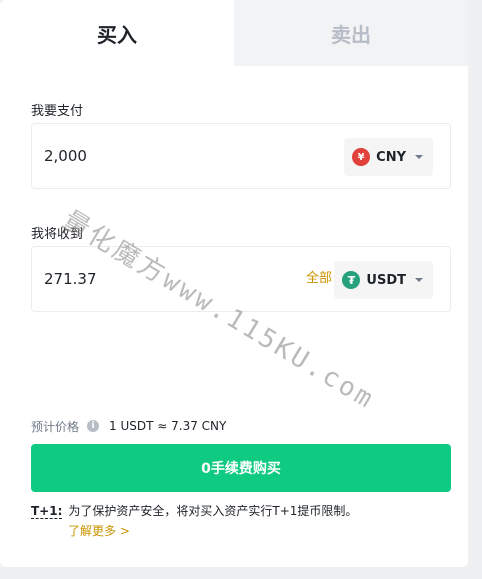  What do you see at coordinates (47, 511) in the screenshot?
I see `t1-tag: T+1:` at bounding box center [47, 511].